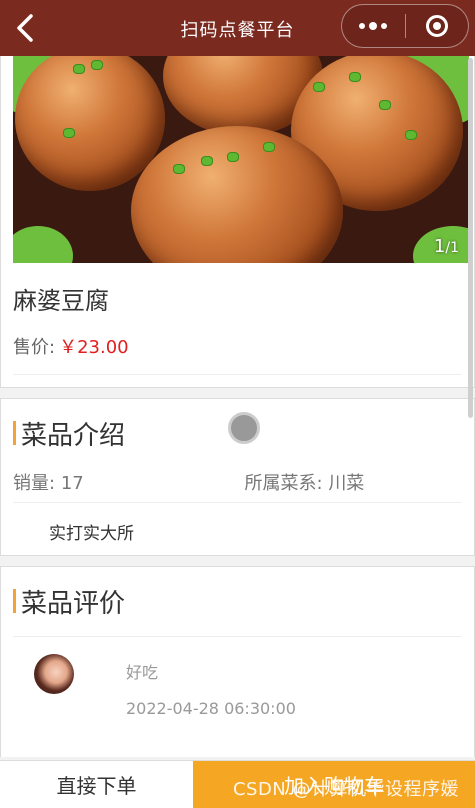 The image size is (475, 808). Describe the element at coordinates (34, 347) in the screenshot. I see `price-label: 售价:` at that location.